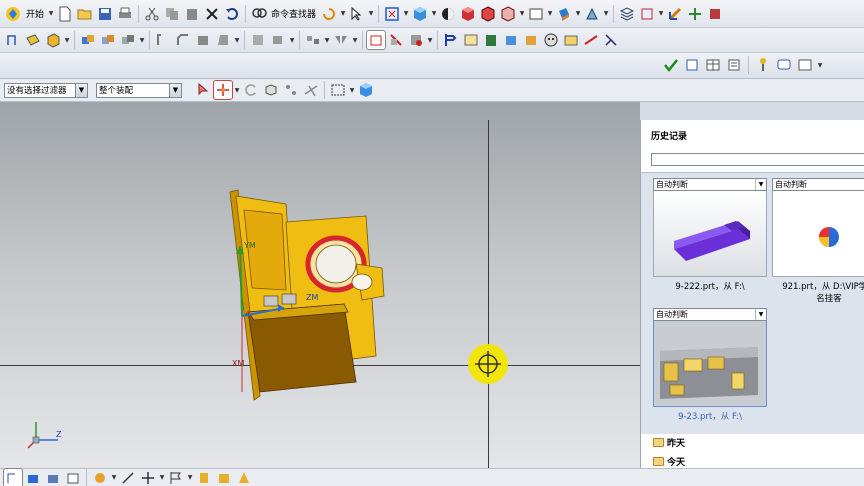  I want to click on window-dropdown: ▼, so click(820, 65).